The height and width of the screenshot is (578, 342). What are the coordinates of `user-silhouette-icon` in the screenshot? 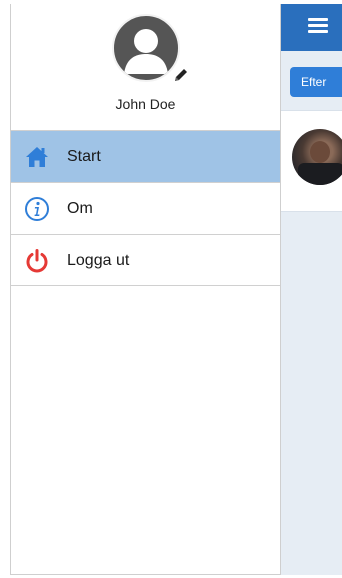 It's located at (146, 48).